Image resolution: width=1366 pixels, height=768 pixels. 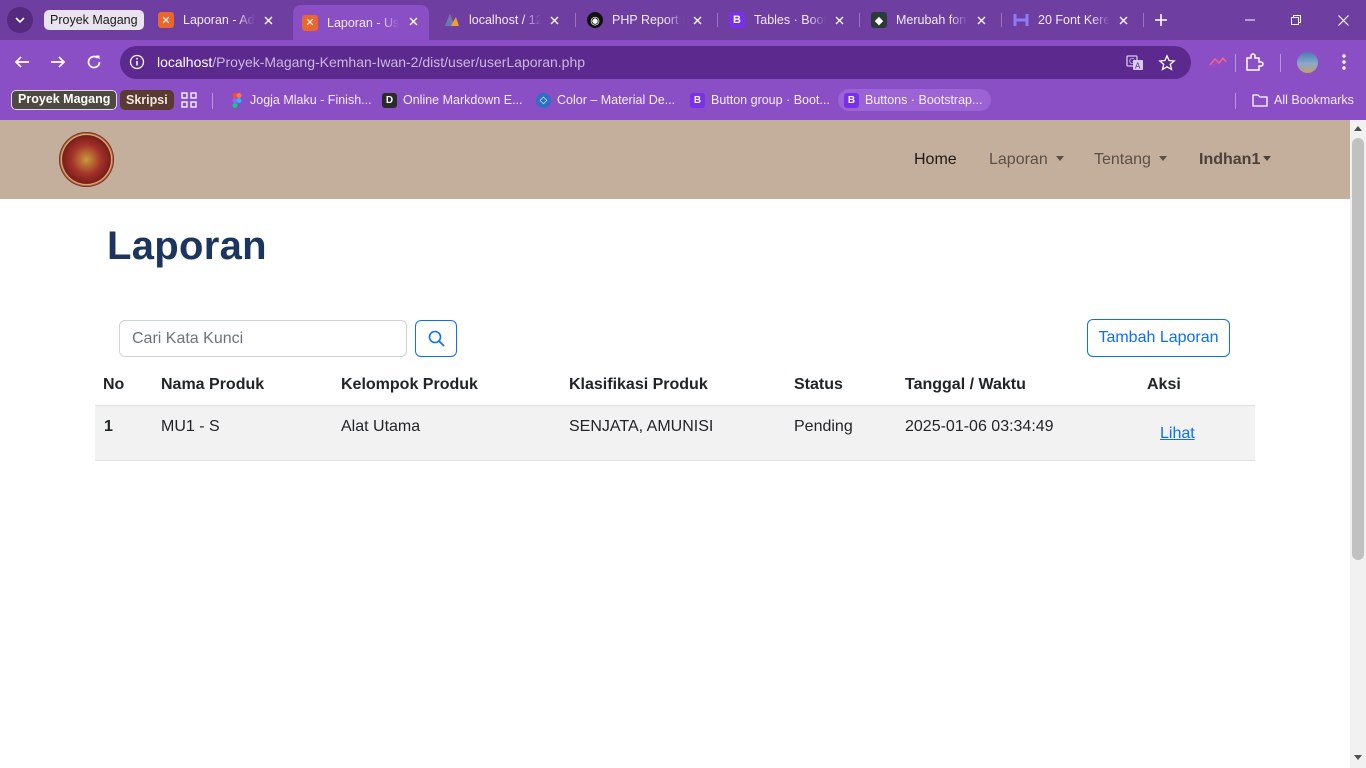 I want to click on back-button, so click(x=22, y=62).